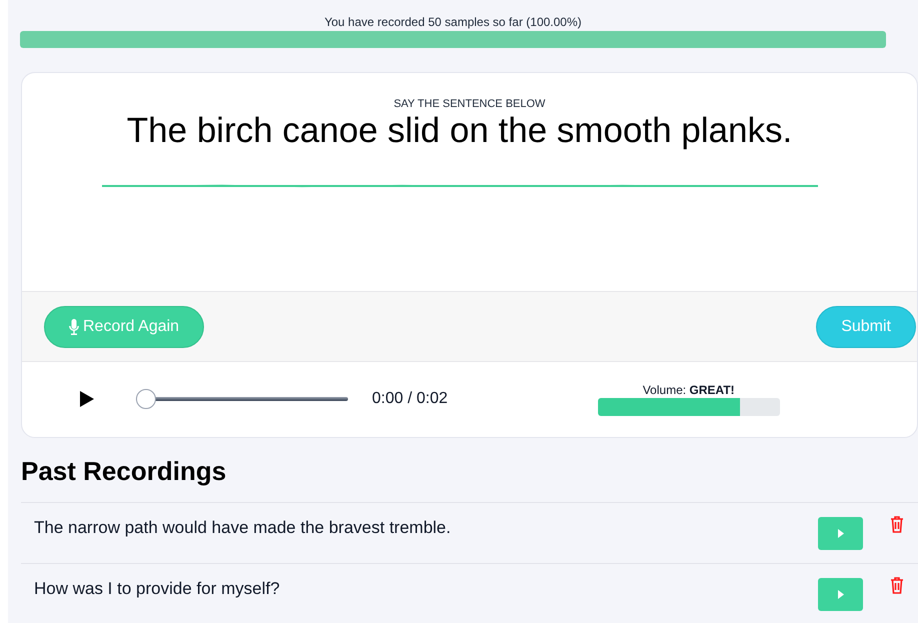 This screenshot has height=623, width=918. What do you see at coordinates (124, 471) in the screenshot?
I see `section-heading: Past Recordings` at bounding box center [124, 471].